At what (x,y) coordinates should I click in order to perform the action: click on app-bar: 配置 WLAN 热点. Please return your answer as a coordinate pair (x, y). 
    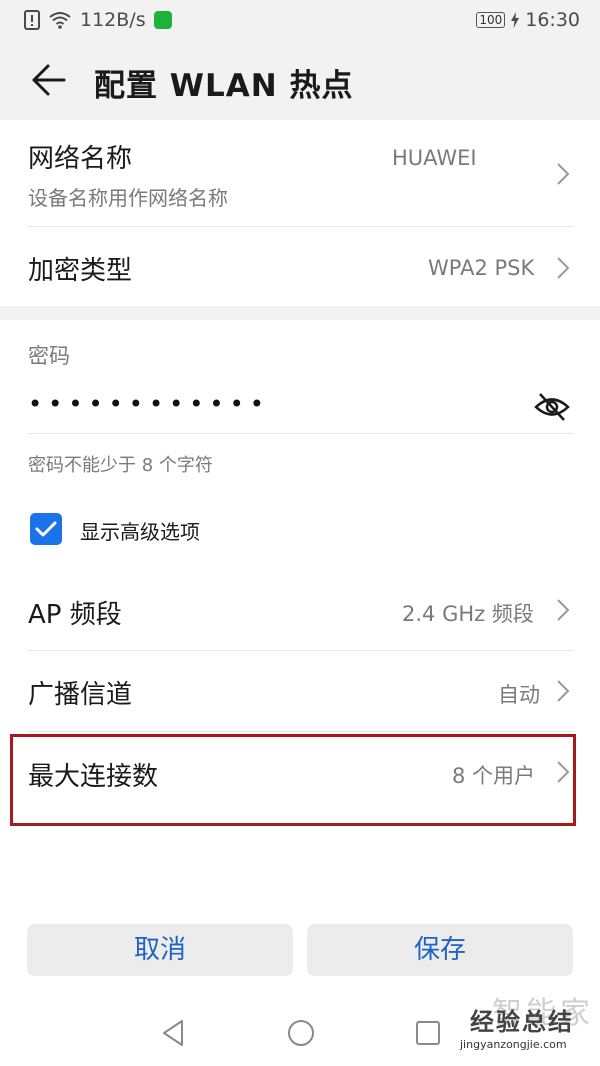
    Looking at the image, I should click on (300, 81).